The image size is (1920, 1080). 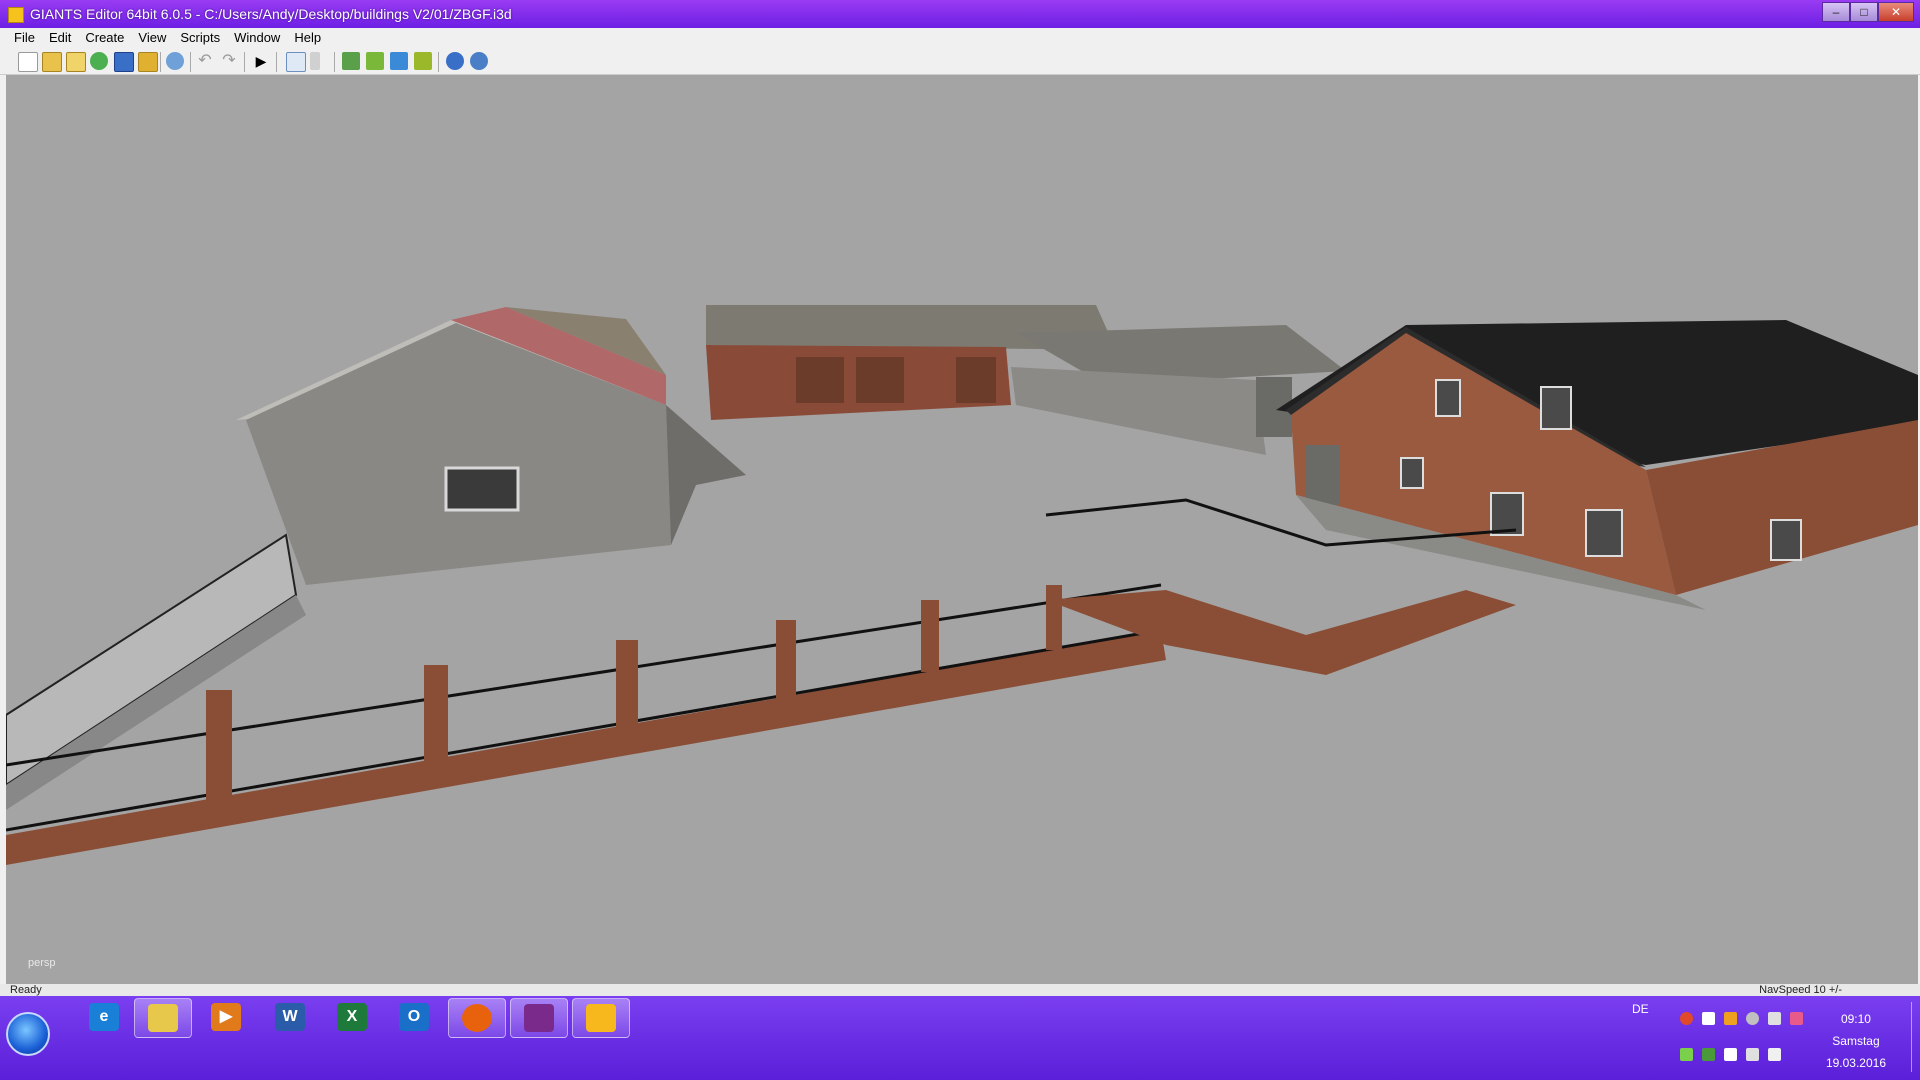 I want to click on windows-icon, so click(x=1708, y=1018).